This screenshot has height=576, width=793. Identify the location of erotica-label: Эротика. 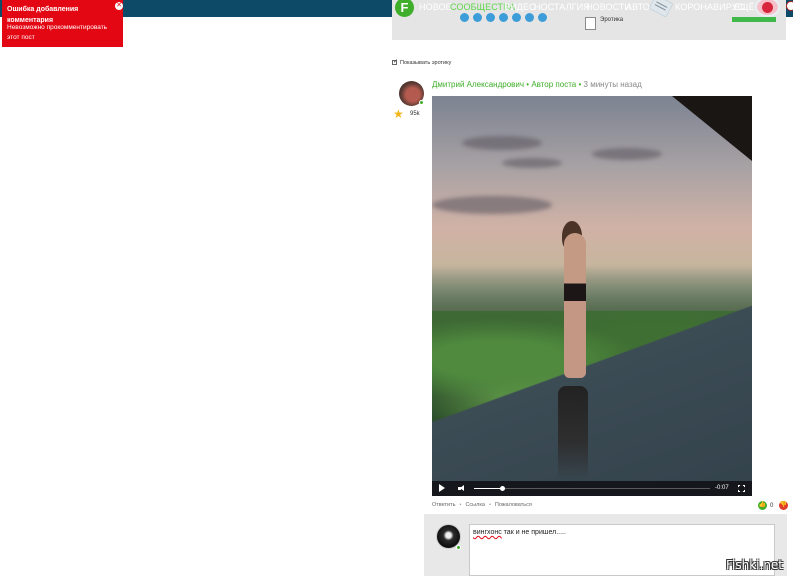
(612, 20).